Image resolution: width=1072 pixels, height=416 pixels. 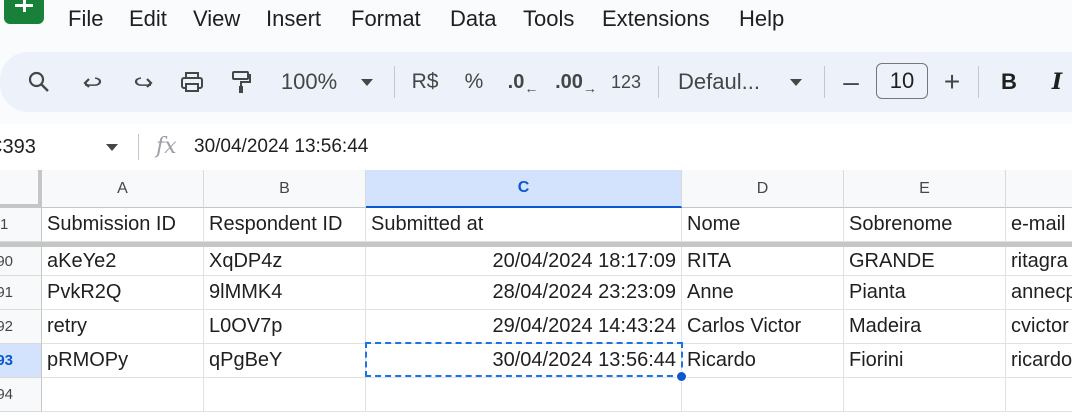 I want to click on column-header-d: D, so click(x=763, y=189).